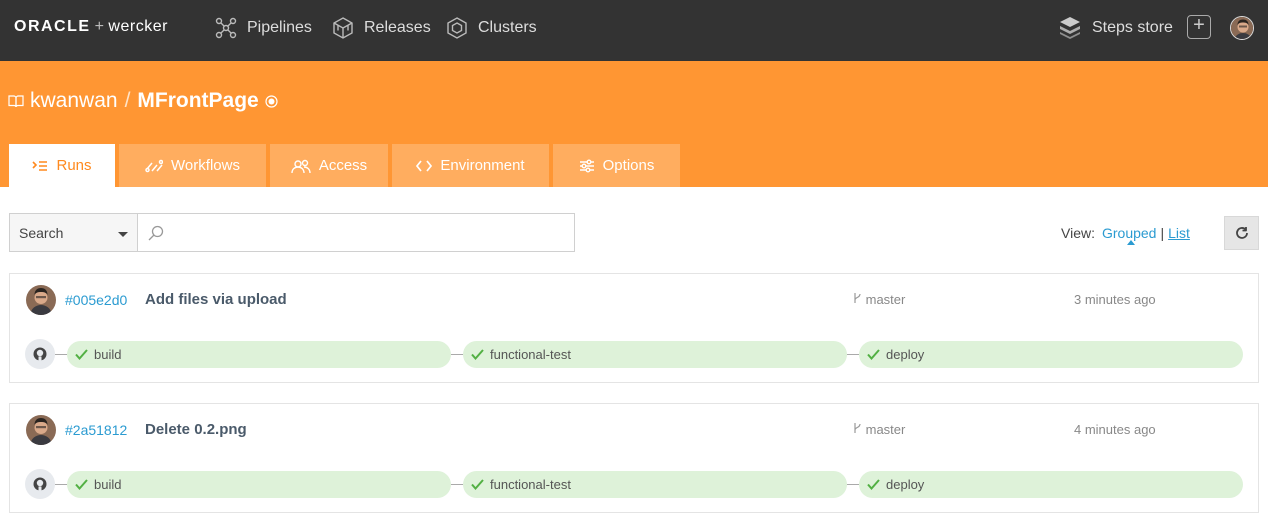 The height and width of the screenshot is (523, 1268). I want to click on tab-workflows-label: Workflows, so click(205, 165).